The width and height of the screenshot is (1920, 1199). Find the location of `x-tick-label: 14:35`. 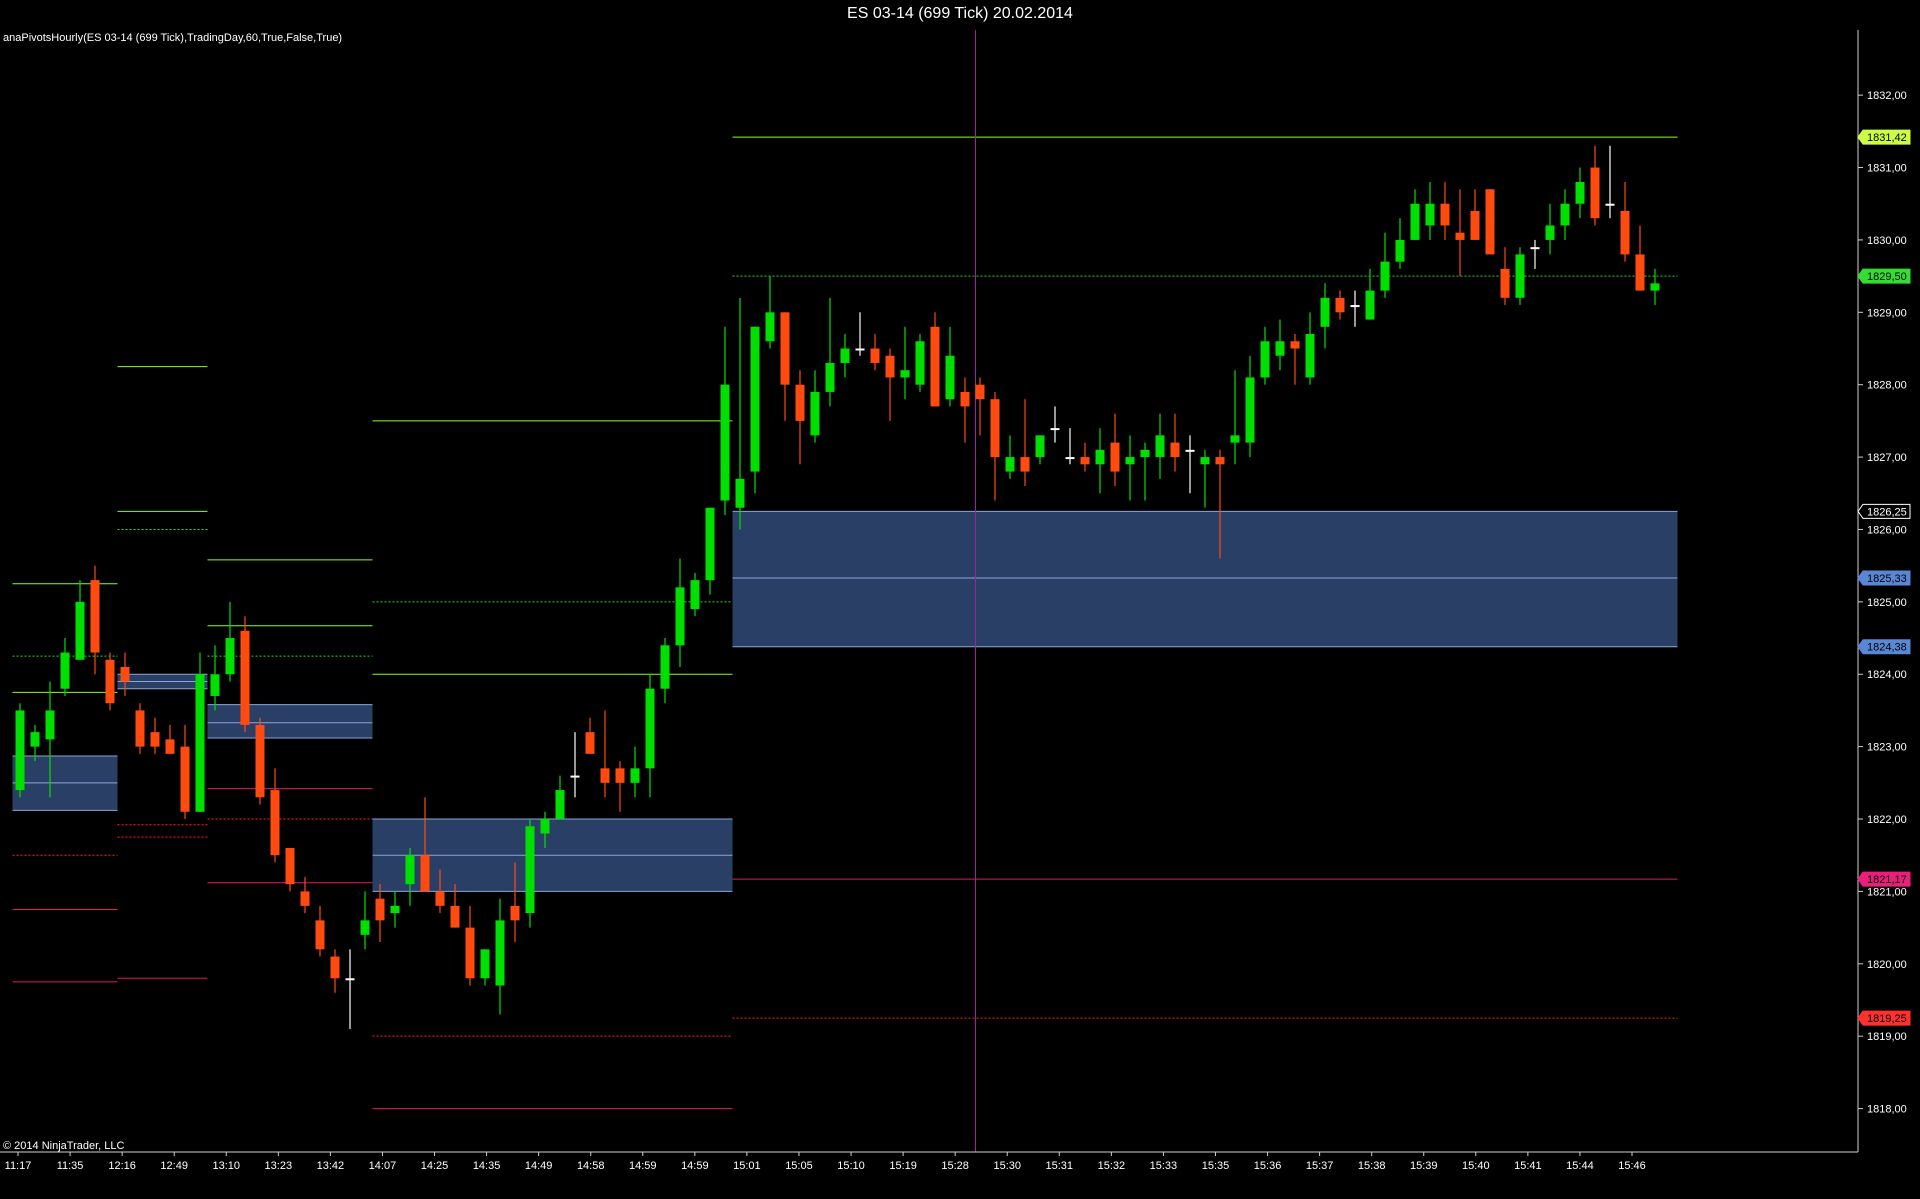

x-tick-label: 14:35 is located at coordinates (487, 1166).